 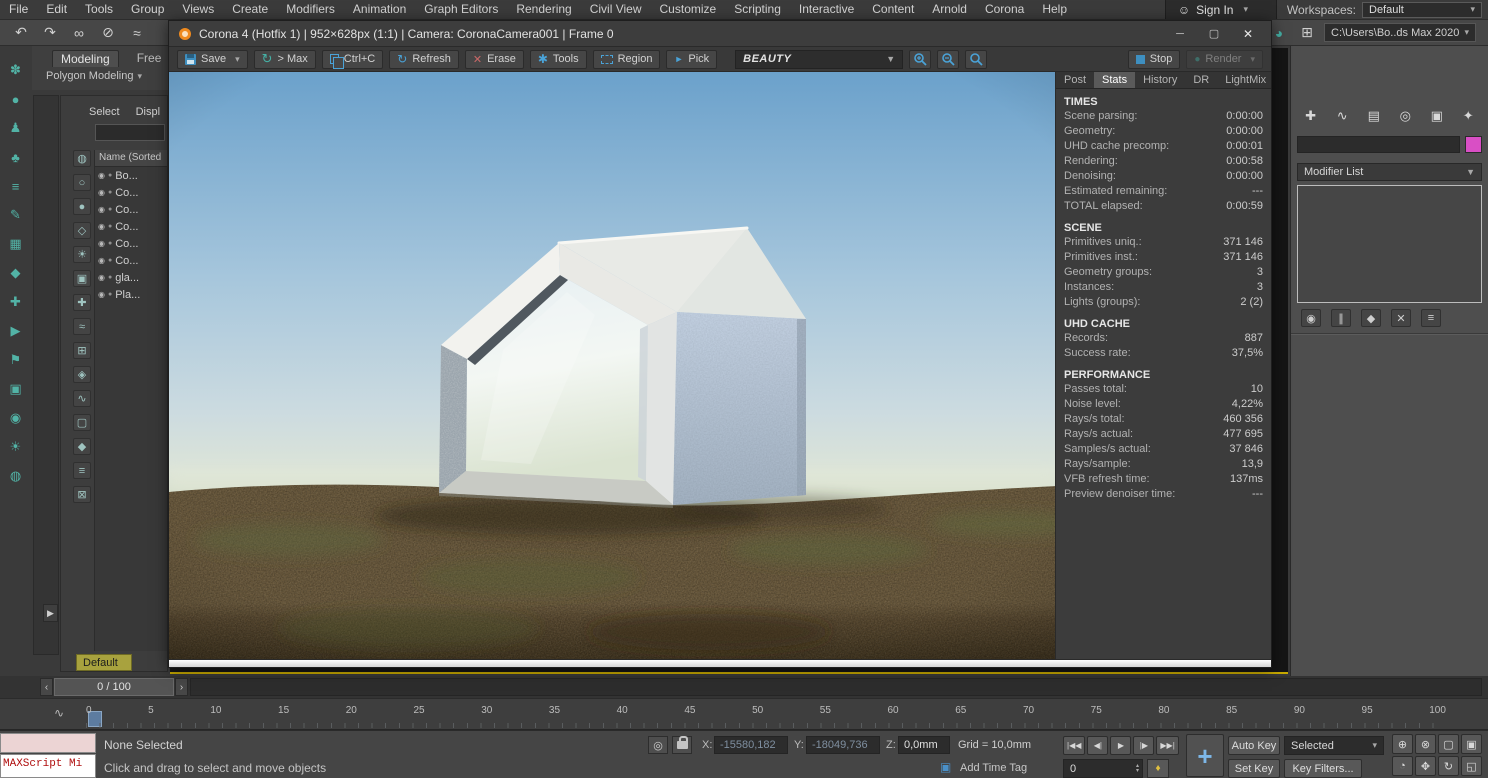 I want to click on pencil-icon: ✎, so click(x=16, y=215).